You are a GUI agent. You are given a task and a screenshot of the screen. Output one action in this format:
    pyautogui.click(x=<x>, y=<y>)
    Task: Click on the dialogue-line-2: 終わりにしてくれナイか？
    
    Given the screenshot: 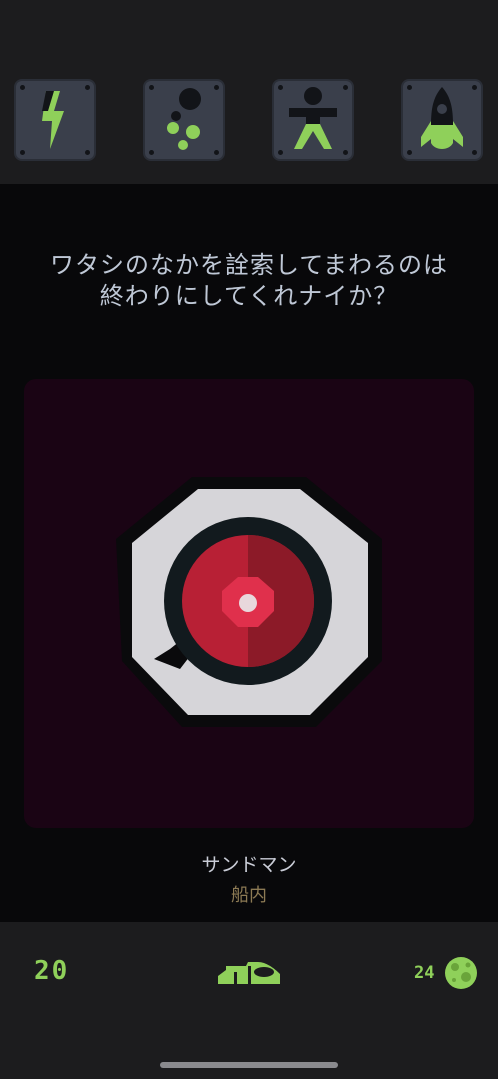 What is the action you would take?
    pyautogui.click(x=249, y=296)
    